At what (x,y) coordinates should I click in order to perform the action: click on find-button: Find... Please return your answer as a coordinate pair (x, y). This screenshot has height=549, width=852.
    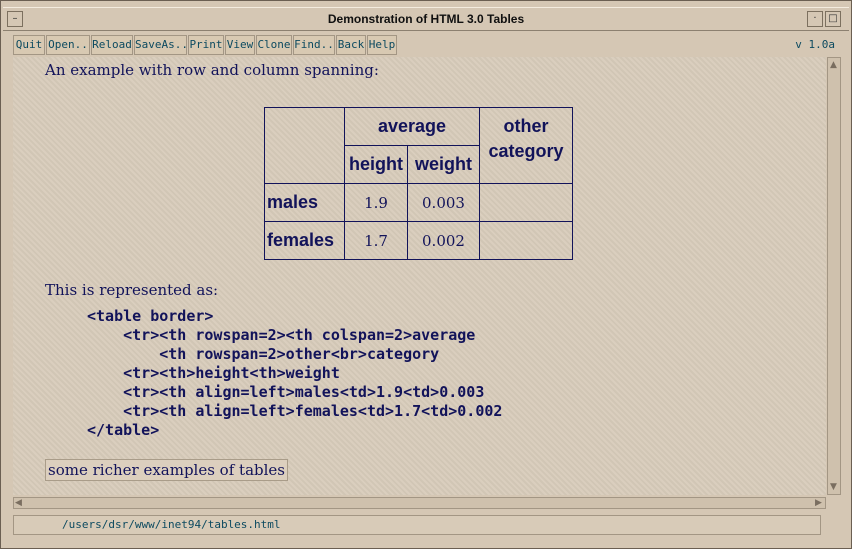
    Looking at the image, I should click on (314, 45).